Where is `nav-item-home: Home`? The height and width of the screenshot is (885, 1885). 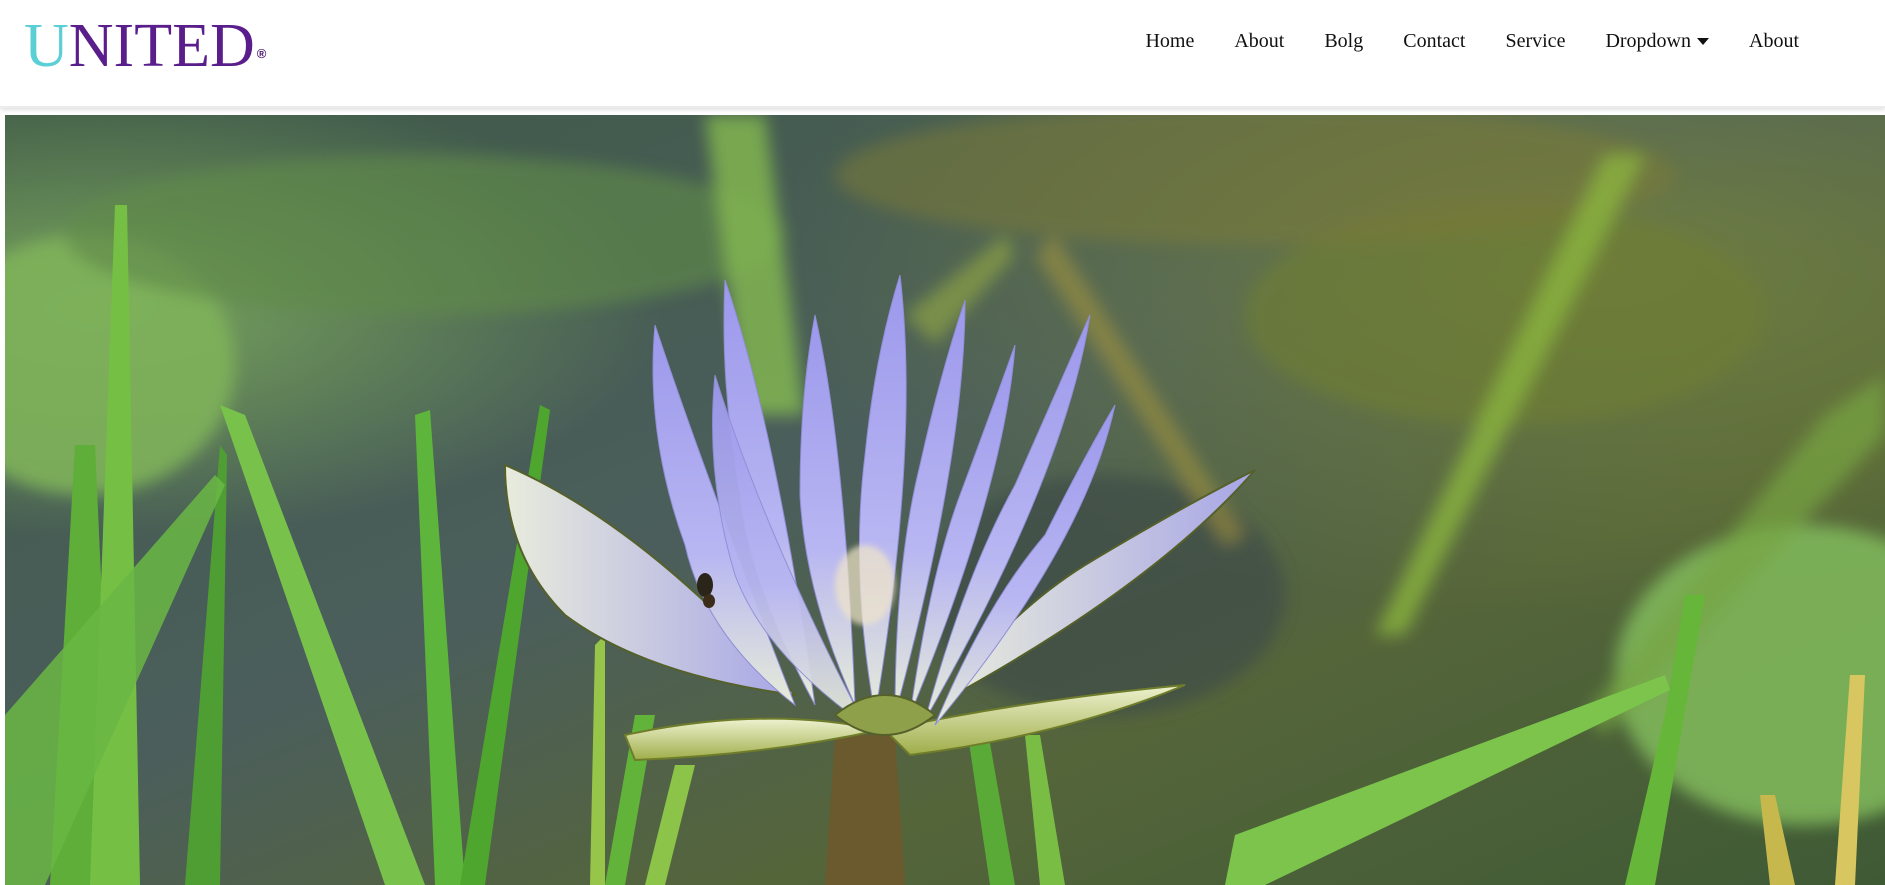
nav-item-home: Home is located at coordinates (1169, 41).